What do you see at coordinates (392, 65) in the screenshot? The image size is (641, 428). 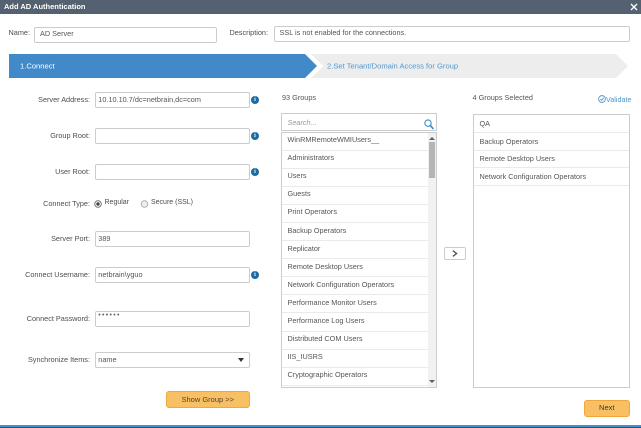 I see `svg-text:2.Set Tenant/Domain Access for: 2.Set Tenant/Domain Access for Group` at bounding box center [392, 65].